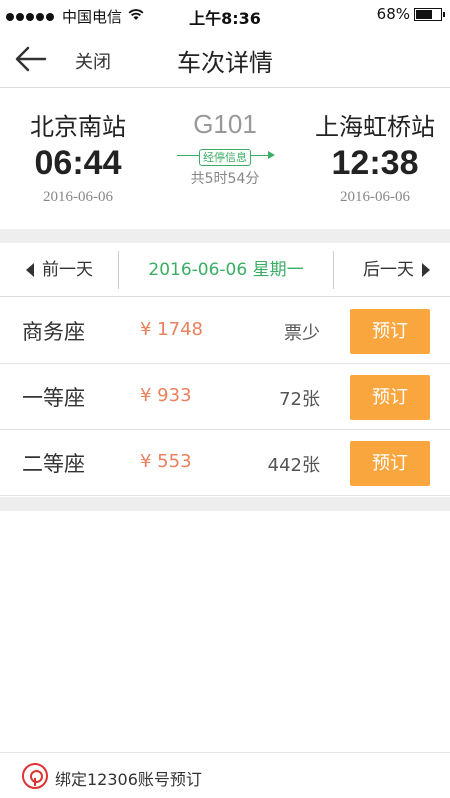 The width and height of the screenshot is (450, 798). I want to click on divider, so click(333, 270).